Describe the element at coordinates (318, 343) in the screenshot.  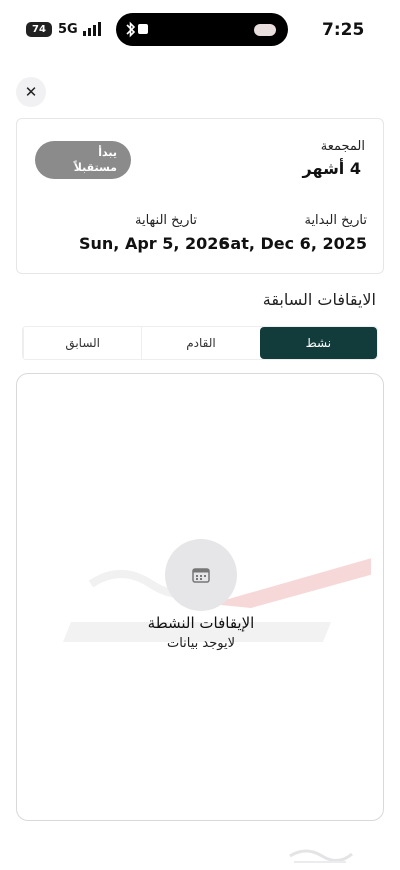
I see `tab-active: نشط` at that location.